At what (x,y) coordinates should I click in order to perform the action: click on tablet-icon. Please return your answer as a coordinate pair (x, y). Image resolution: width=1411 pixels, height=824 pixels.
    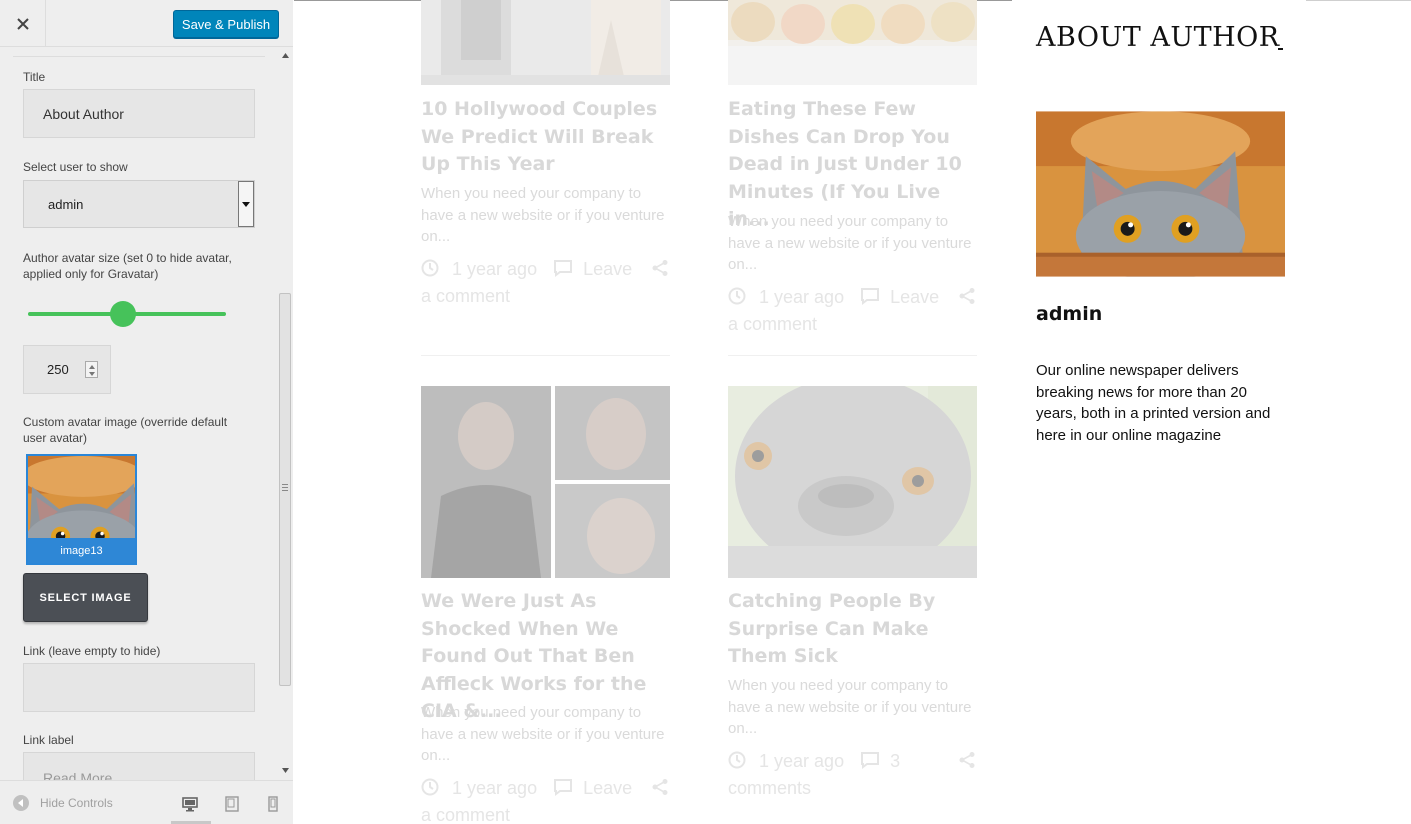
    Looking at the image, I should click on (232, 804).